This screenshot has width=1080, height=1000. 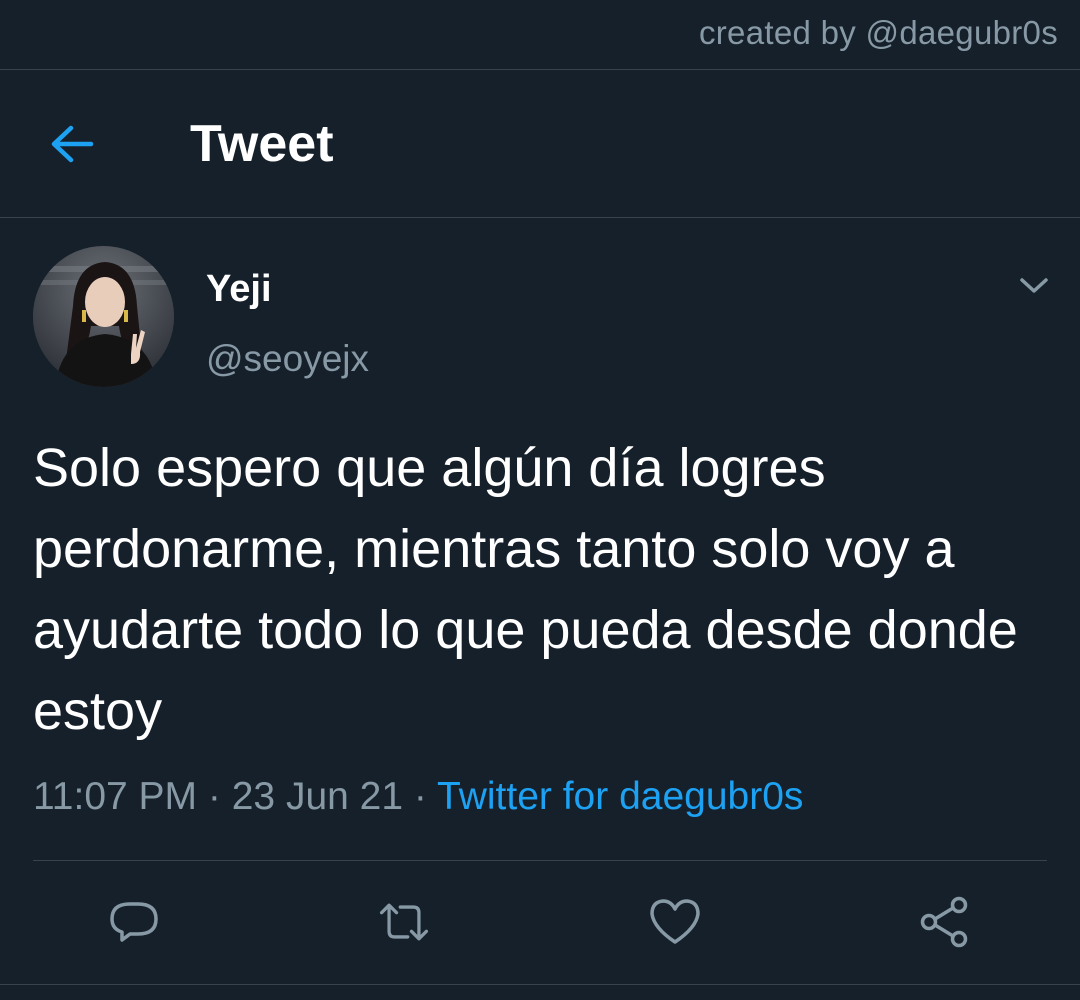 What do you see at coordinates (540, 984) in the screenshot?
I see `bottom-divider` at bounding box center [540, 984].